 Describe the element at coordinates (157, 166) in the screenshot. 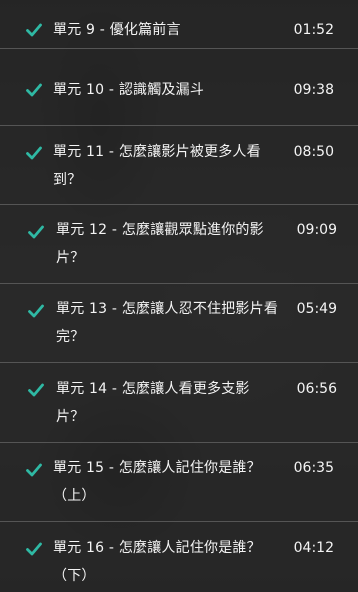

I see `lesson-title: 單元 11 - 怎麼讓影片被更多人看到？` at that location.